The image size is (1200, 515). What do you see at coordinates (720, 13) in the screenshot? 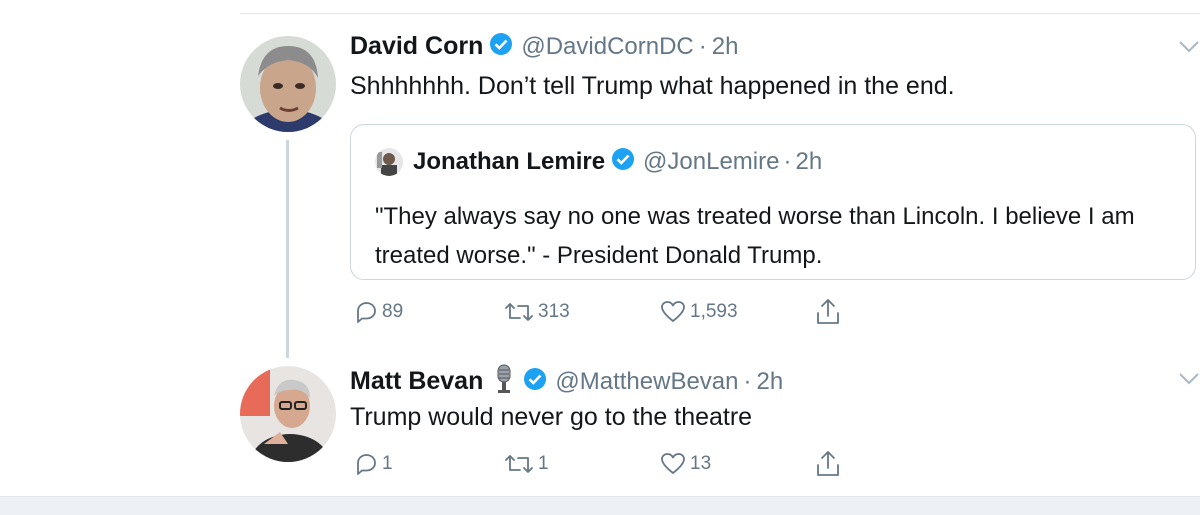
I see `divider` at bounding box center [720, 13].